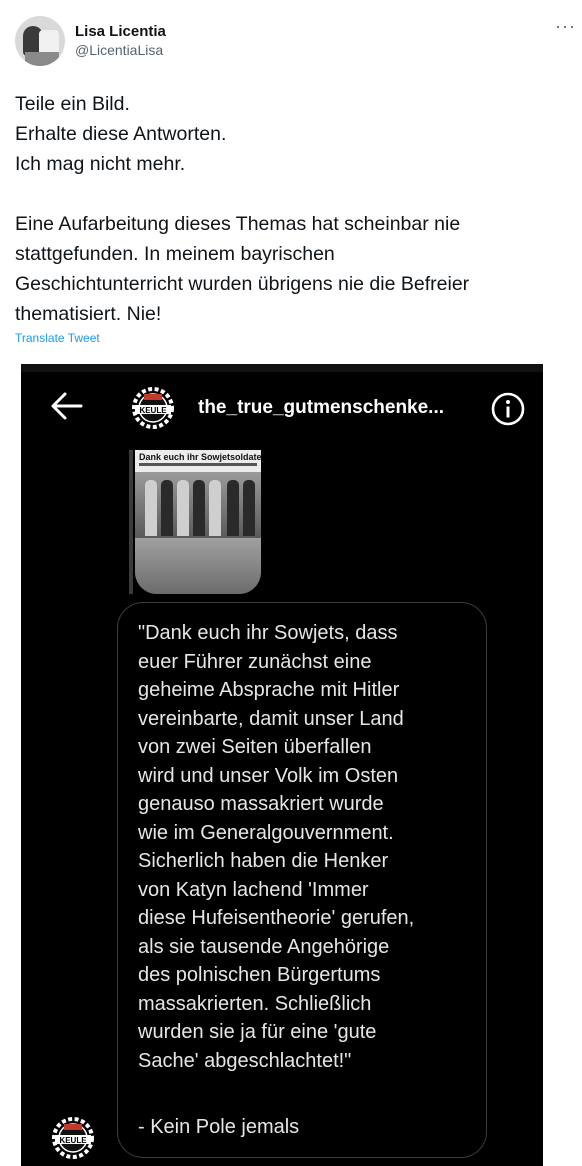 This screenshot has width=582, height=1166. I want to click on translate-tweet-link: Translate Tweet, so click(57, 338).